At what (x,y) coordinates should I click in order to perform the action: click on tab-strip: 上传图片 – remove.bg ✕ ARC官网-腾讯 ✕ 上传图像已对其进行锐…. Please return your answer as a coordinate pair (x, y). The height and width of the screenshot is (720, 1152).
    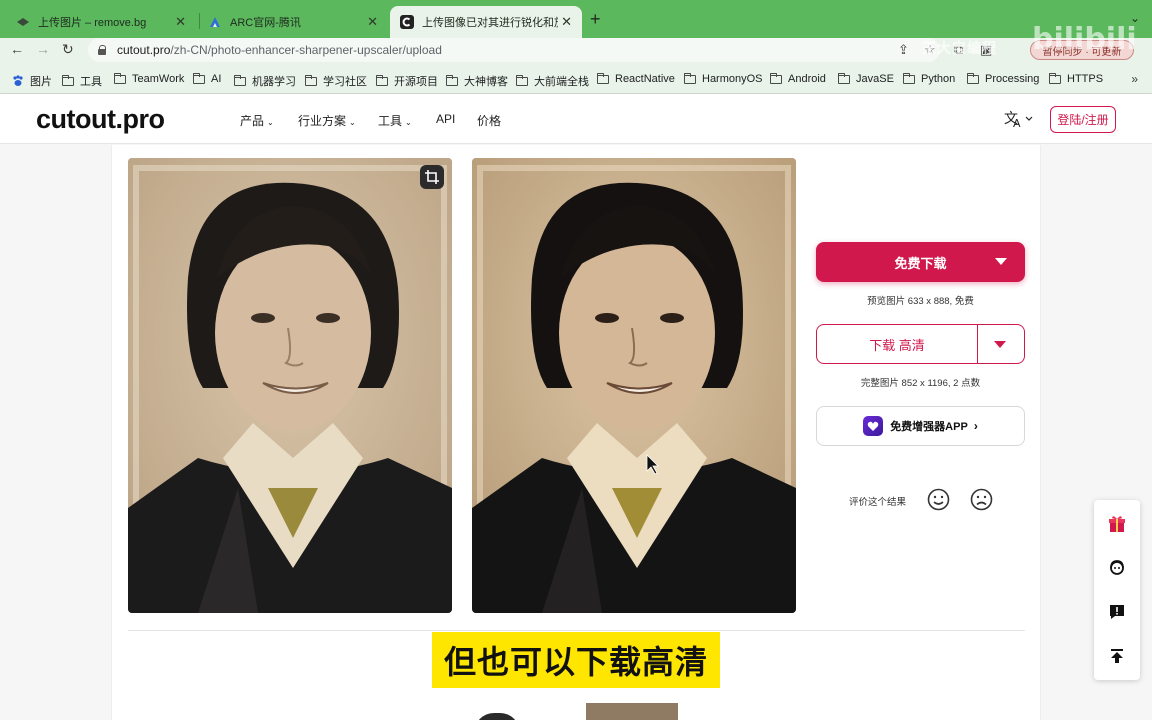
    Looking at the image, I should click on (576, 19).